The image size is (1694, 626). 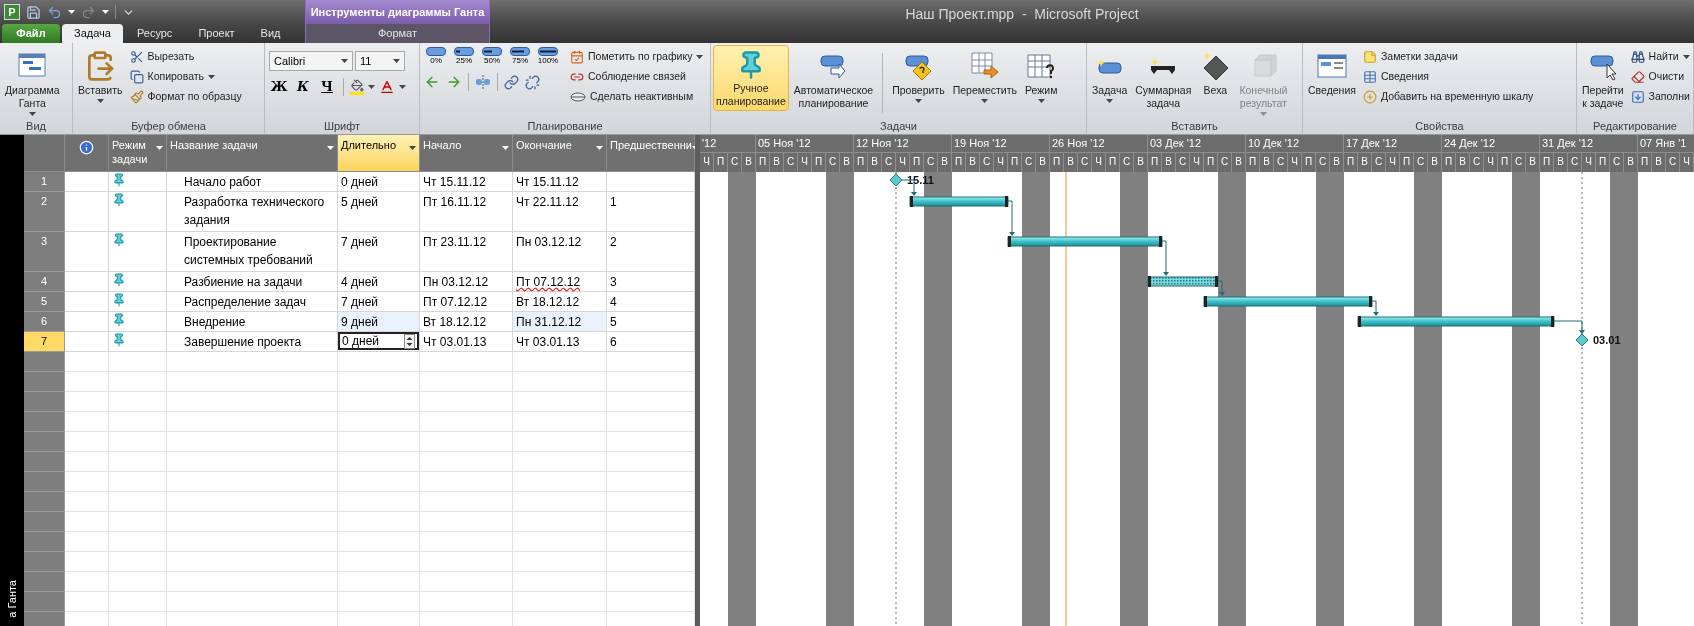 I want to click on percent-complete-button: 0%, so click(x=436, y=56).